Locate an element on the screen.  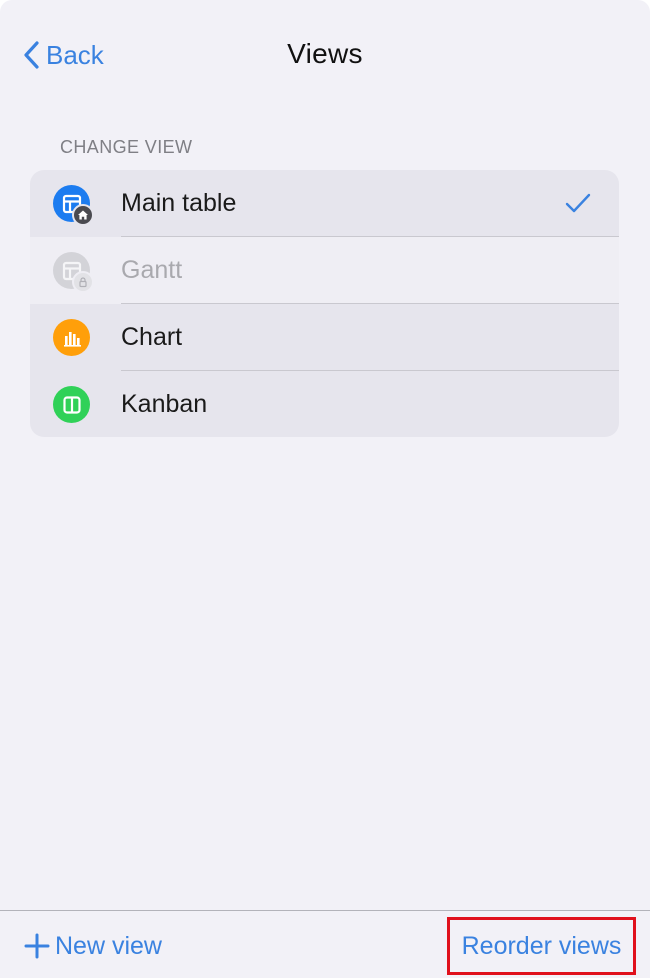
view-item-kanban: Kanban is located at coordinates (324, 404).